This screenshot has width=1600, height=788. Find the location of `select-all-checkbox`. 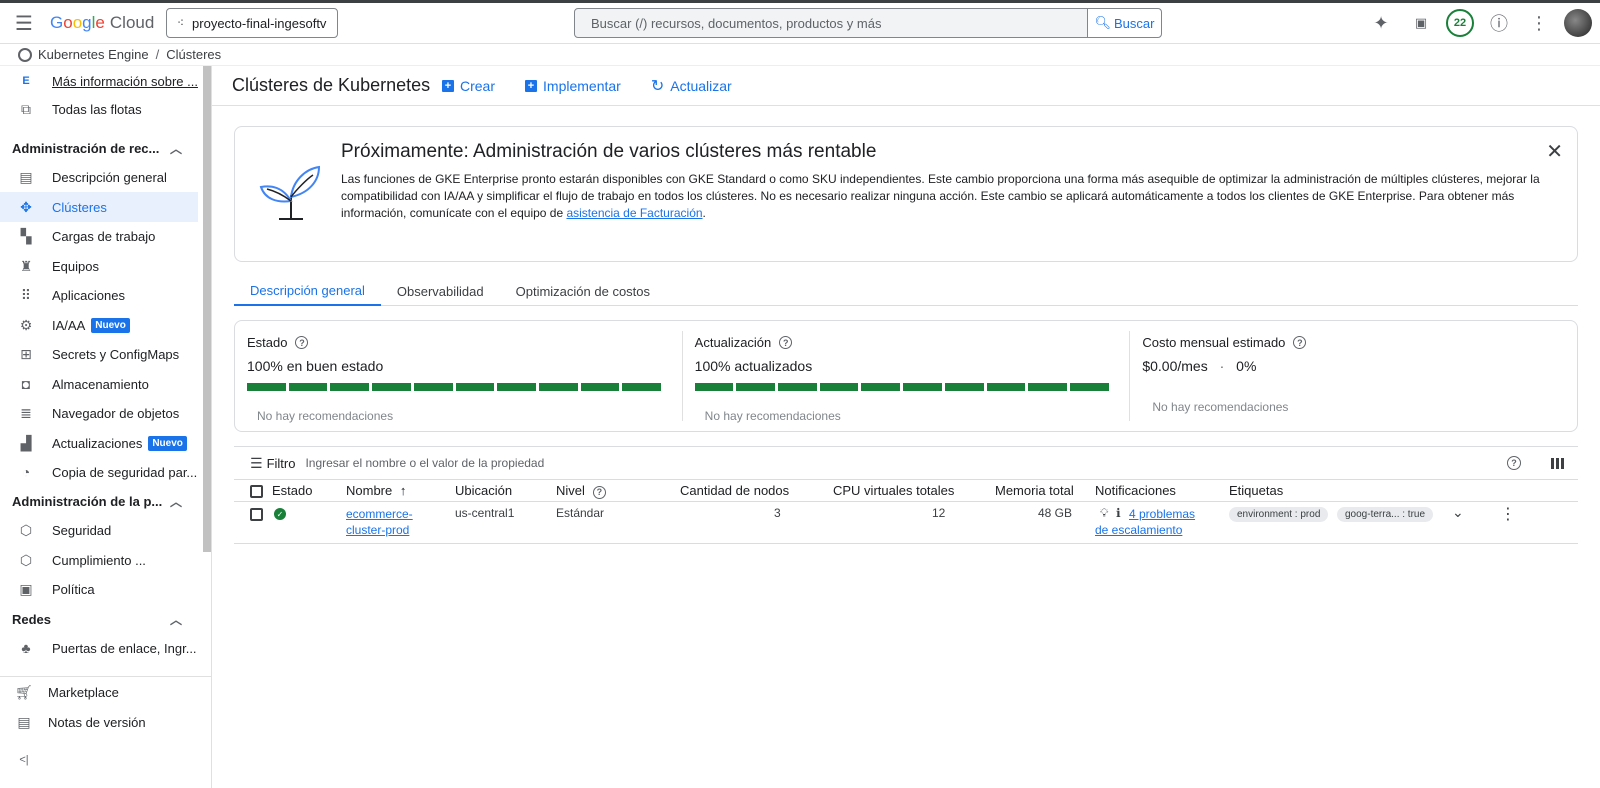

select-all-checkbox is located at coordinates (256, 491).